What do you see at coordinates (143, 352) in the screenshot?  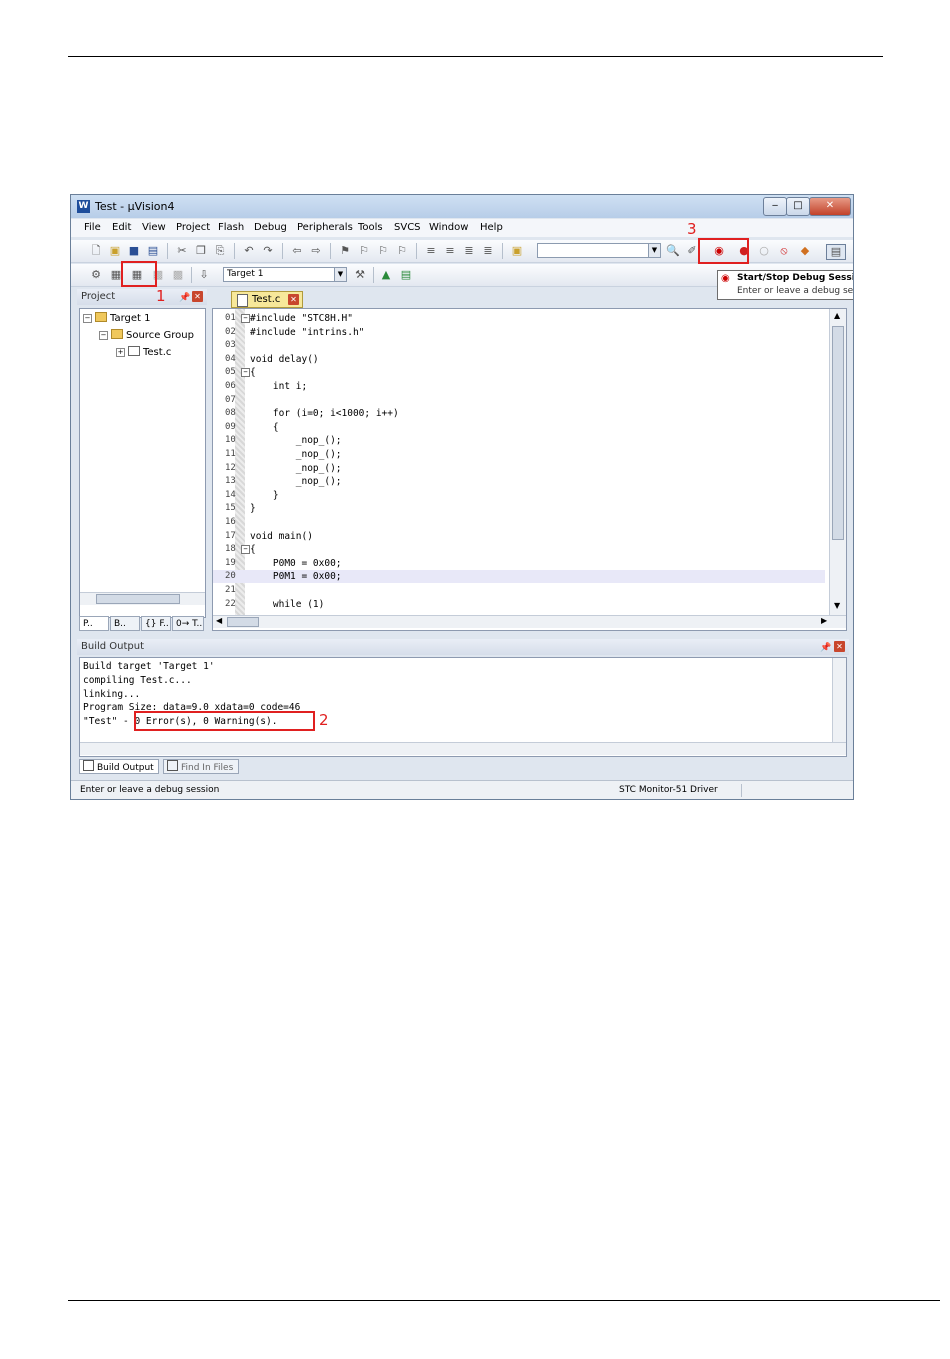 I see `tree-item-file: + Test.c` at bounding box center [143, 352].